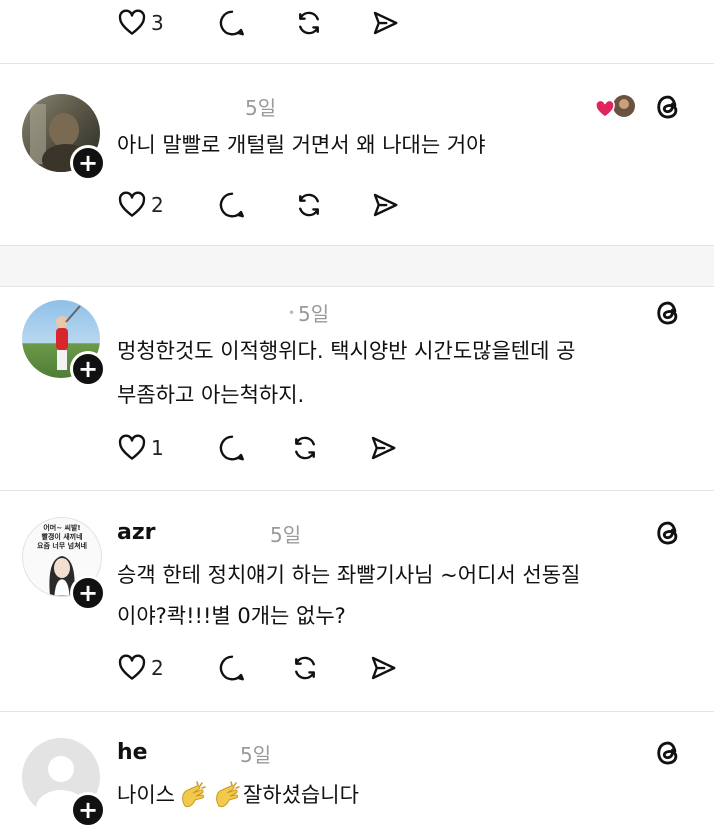 The image size is (714, 829). Describe the element at coordinates (292, 313) in the screenshot. I see `username-obscured: •` at that location.